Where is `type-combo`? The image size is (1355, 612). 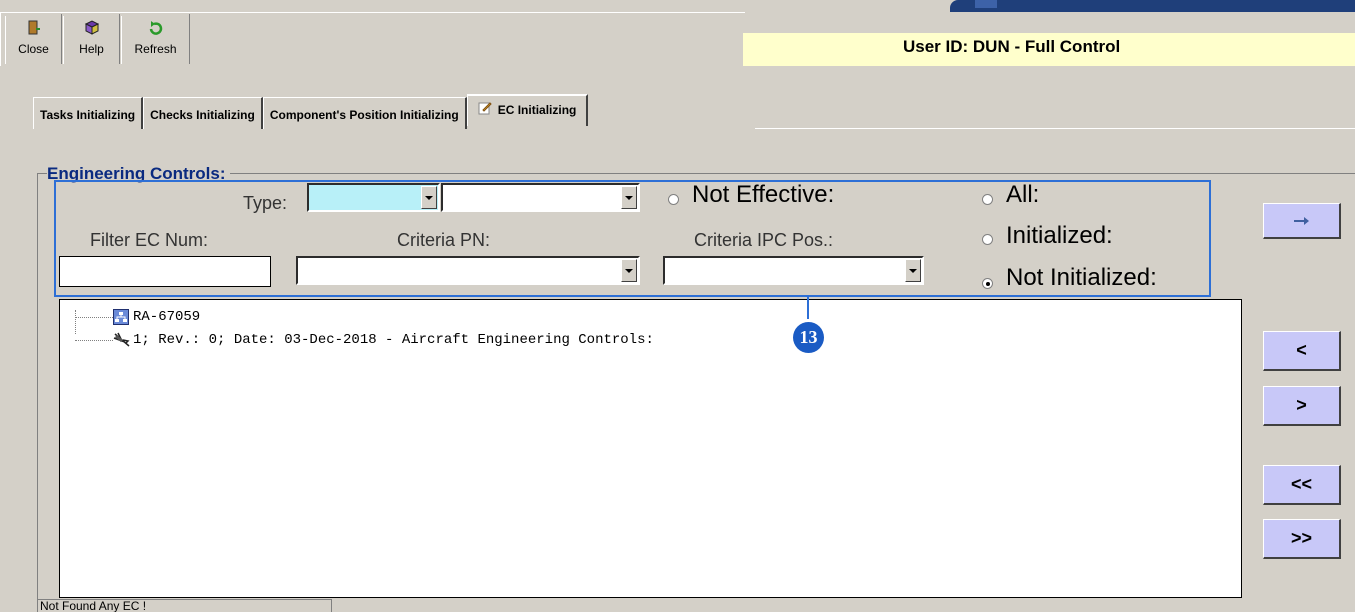 type-combo is located at coordinates (373, 197).